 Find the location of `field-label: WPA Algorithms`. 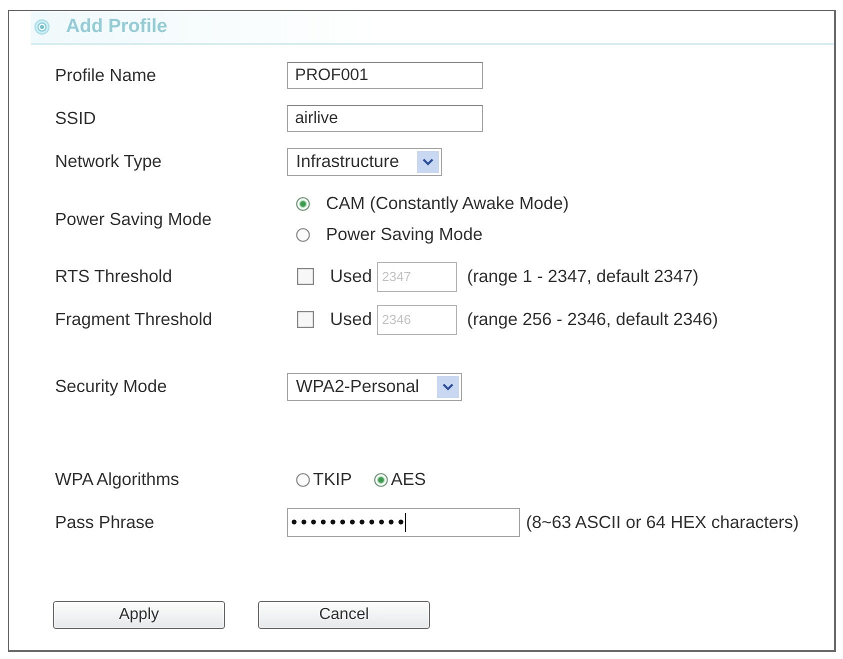

field-label: WPA Algorithms is located at coordinates (117, 479).